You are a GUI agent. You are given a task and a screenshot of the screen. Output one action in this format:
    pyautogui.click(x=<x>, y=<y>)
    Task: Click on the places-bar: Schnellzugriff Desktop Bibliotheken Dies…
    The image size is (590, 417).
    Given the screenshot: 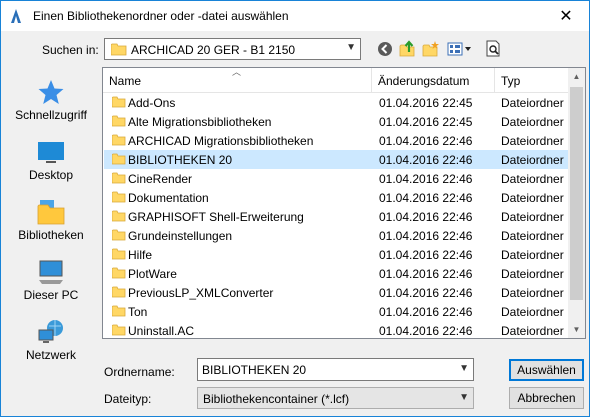 What is the action you would take?
    pyautogui.click(x=51, y=236)
    